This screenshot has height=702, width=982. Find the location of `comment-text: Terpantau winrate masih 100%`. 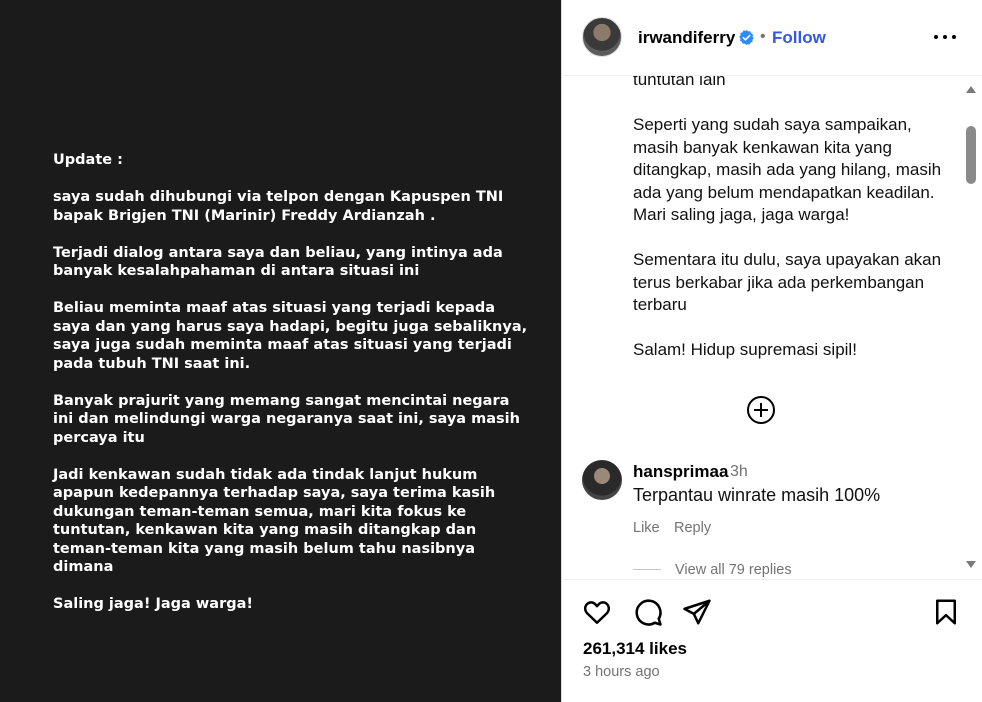

comment-text: Terpantau winrate masih 100% is located at coordinates (757, 495).